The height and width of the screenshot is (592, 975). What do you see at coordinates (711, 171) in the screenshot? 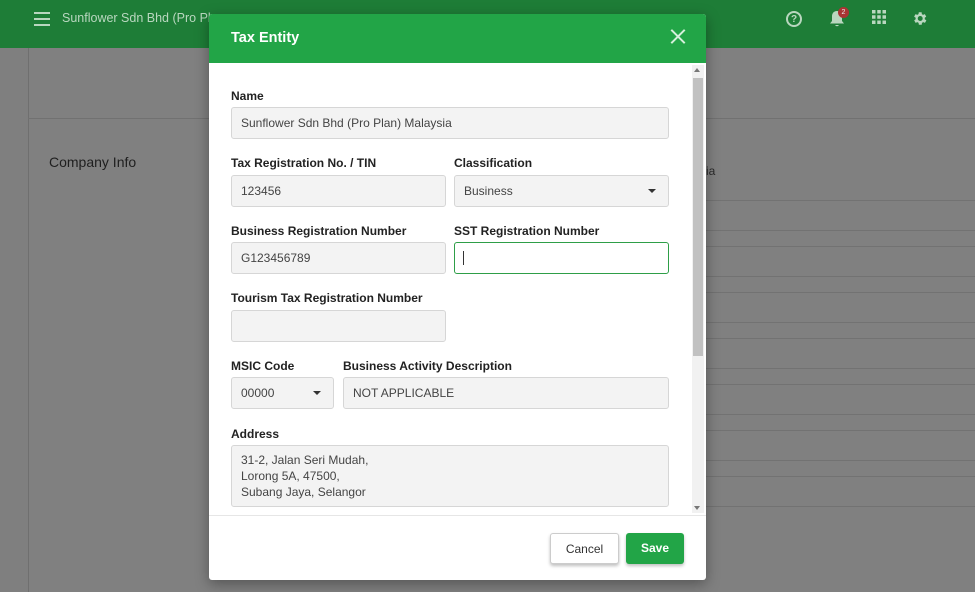
I see `background-text: ia` at bounding box center [711, 171].